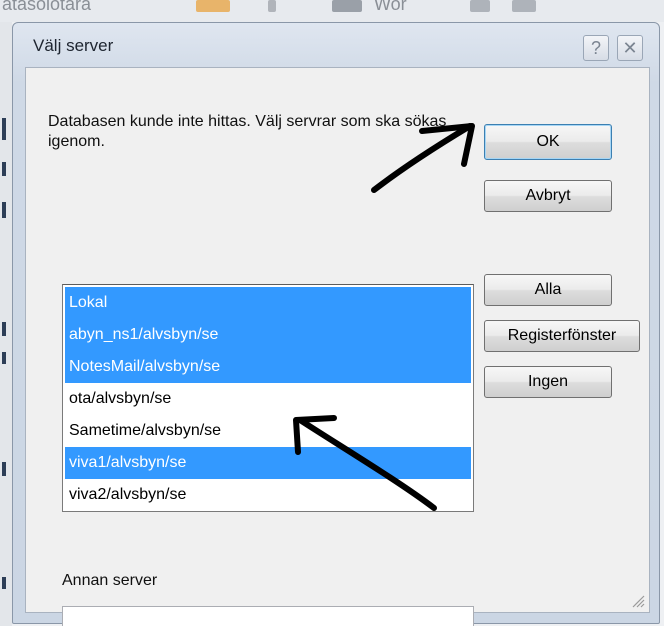 The height and width of the screenshot is (626, 664). What do you see at coordinates (268, 616) in the screenshot?
I see `other-server-input` at bounding box center [268, 616].